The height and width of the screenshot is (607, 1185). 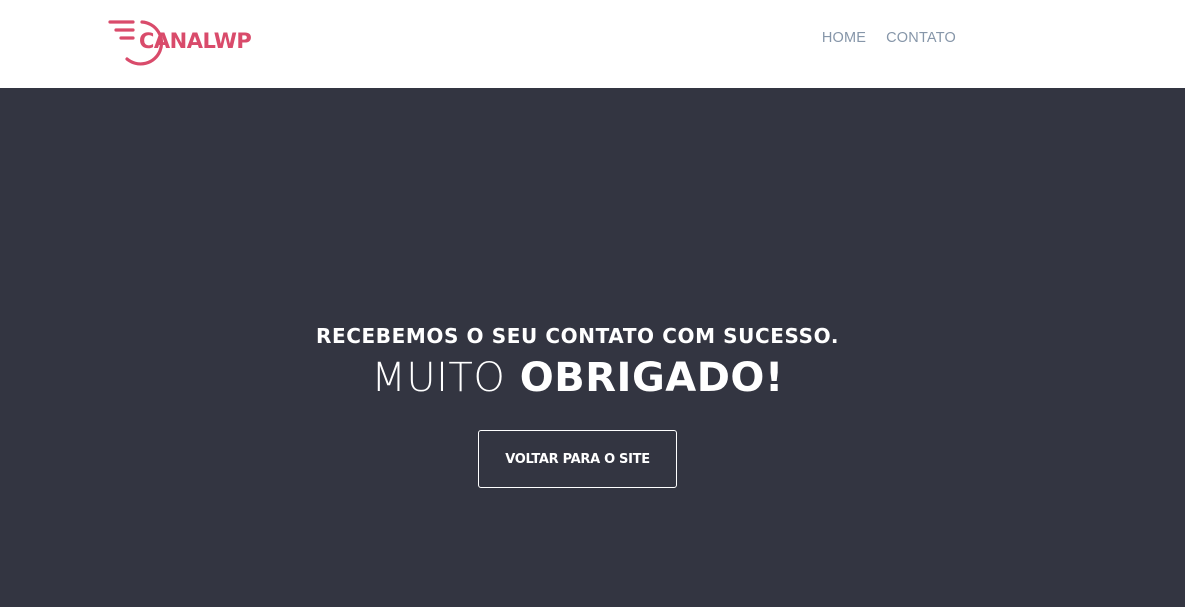 I want to click on back-to-site-button: VOLTAR PARA O SITE, so click(x=577, y=459).